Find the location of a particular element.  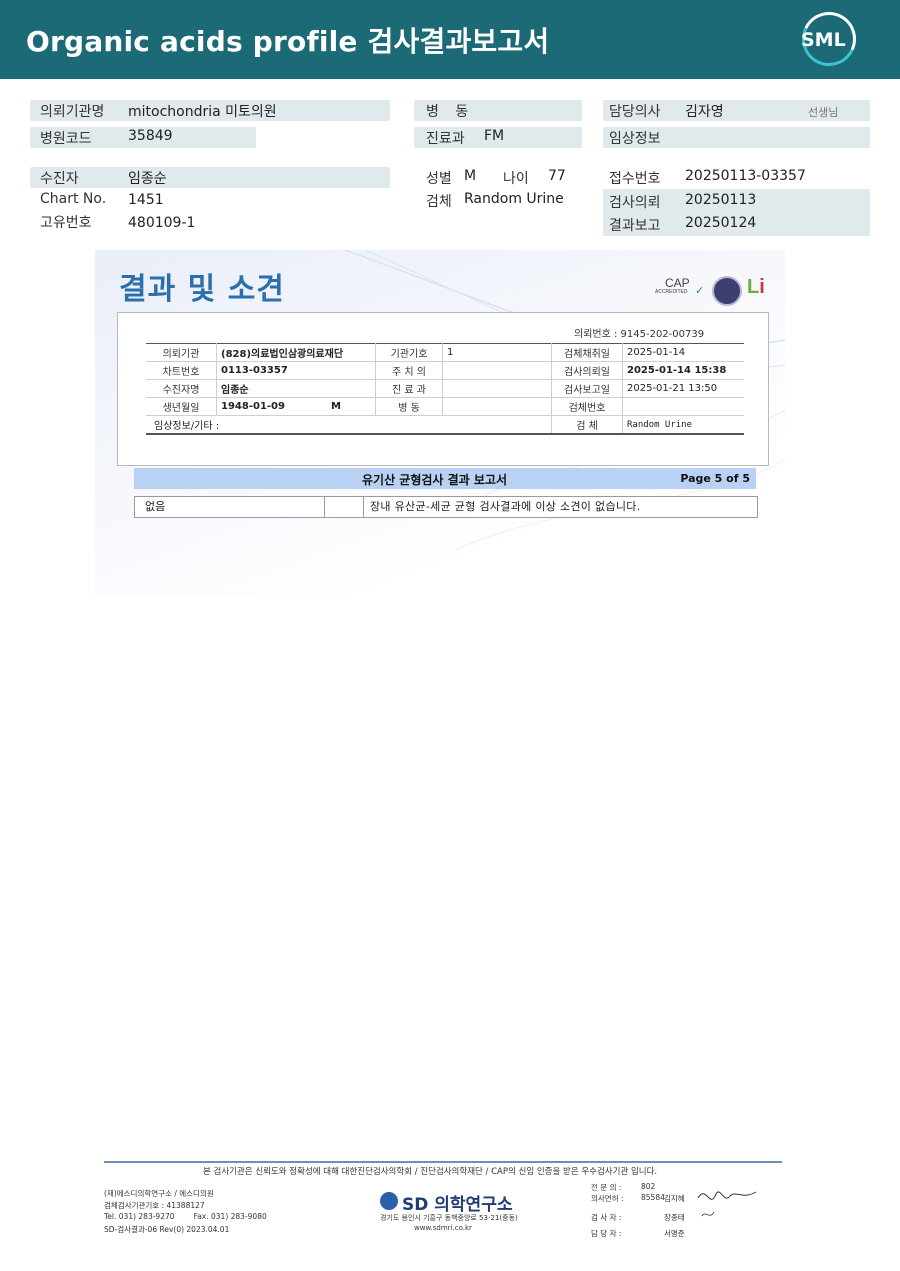

sex-label: 성별 is located at coordinates (439, 179).